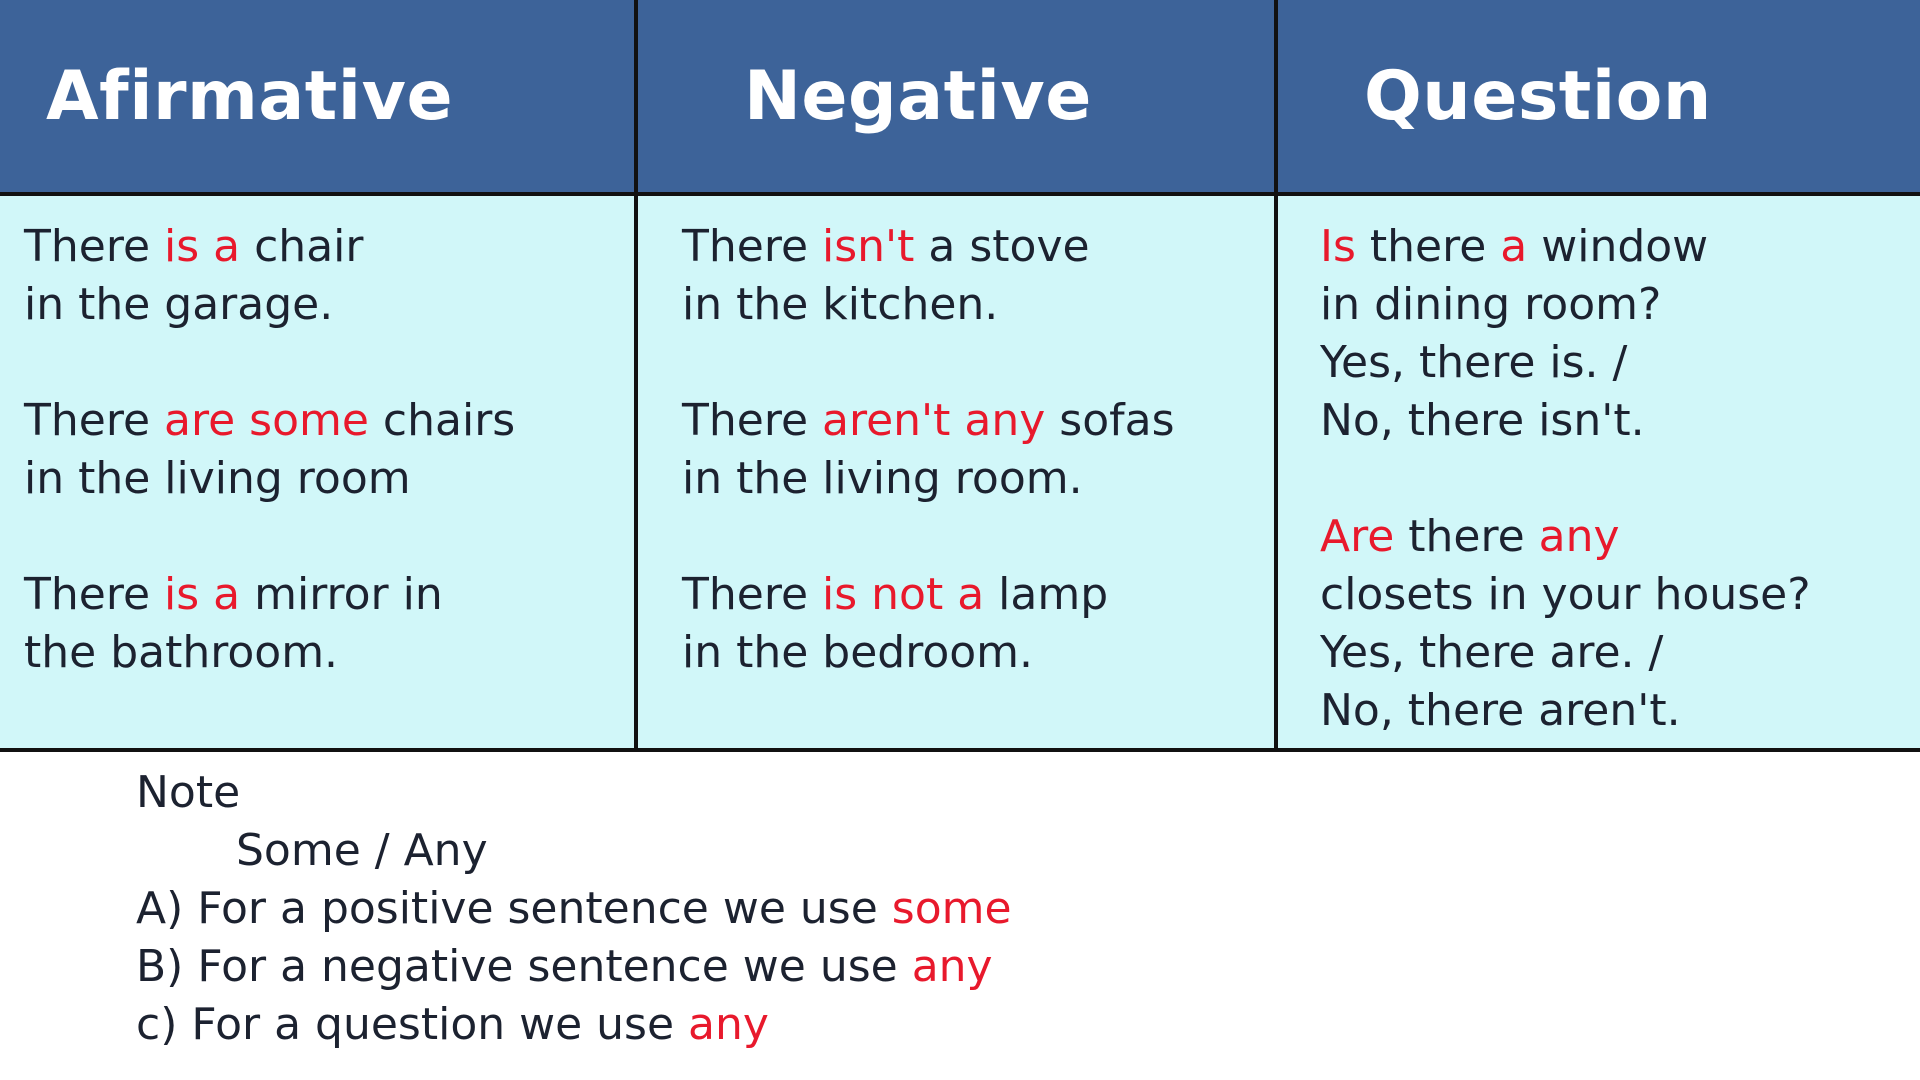 The height and width of the screenshot is (1080, 1920). Describe the element at coordinates (1338, 246) in the screenshot. I see `highlight-text: Is` at that location.